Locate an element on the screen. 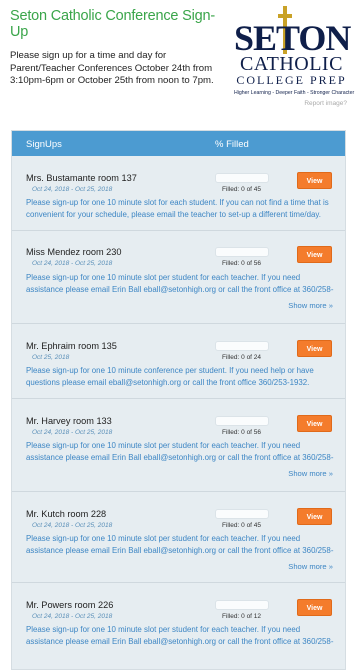 Image resolution: width=357 pixels, height=670 pixels. signup-name: Mr. Harvey room 133 is located at coordinates (69, 421).